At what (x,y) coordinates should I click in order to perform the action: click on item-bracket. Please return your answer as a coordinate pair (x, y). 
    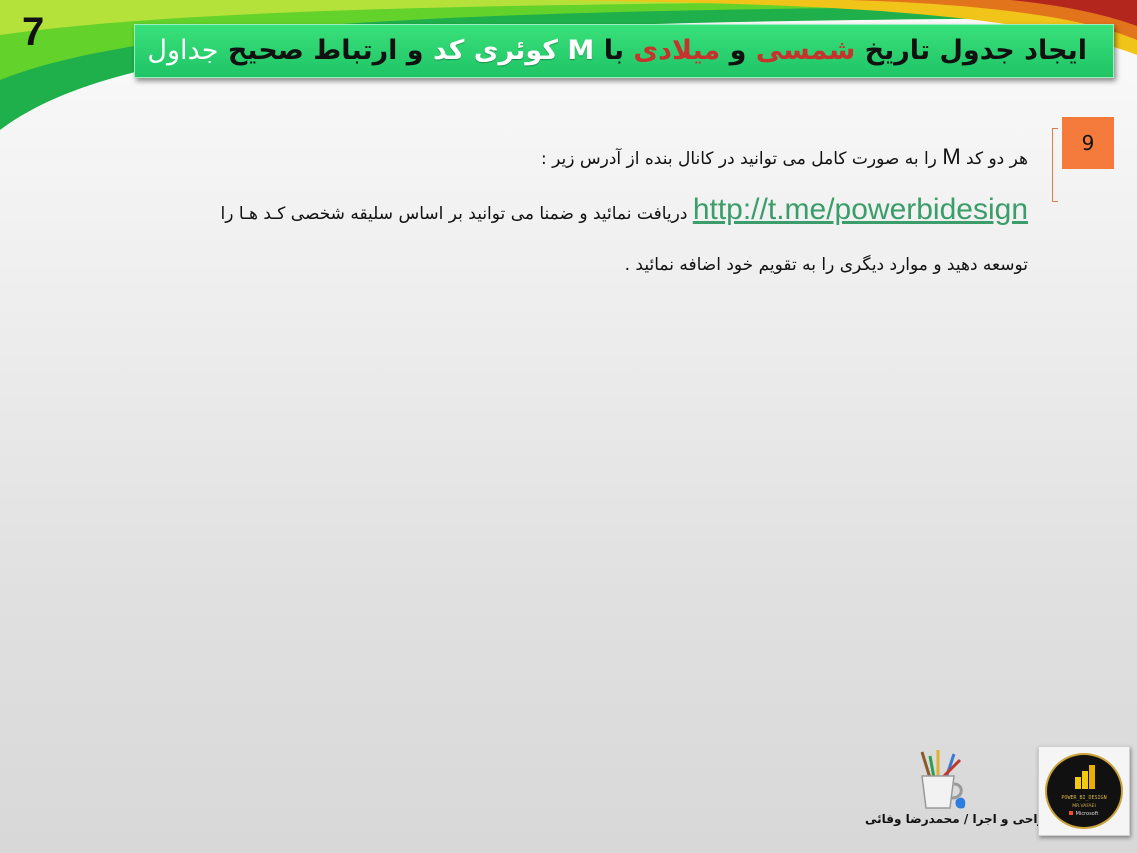
    Looking at the image, I should click on (1055, 165).